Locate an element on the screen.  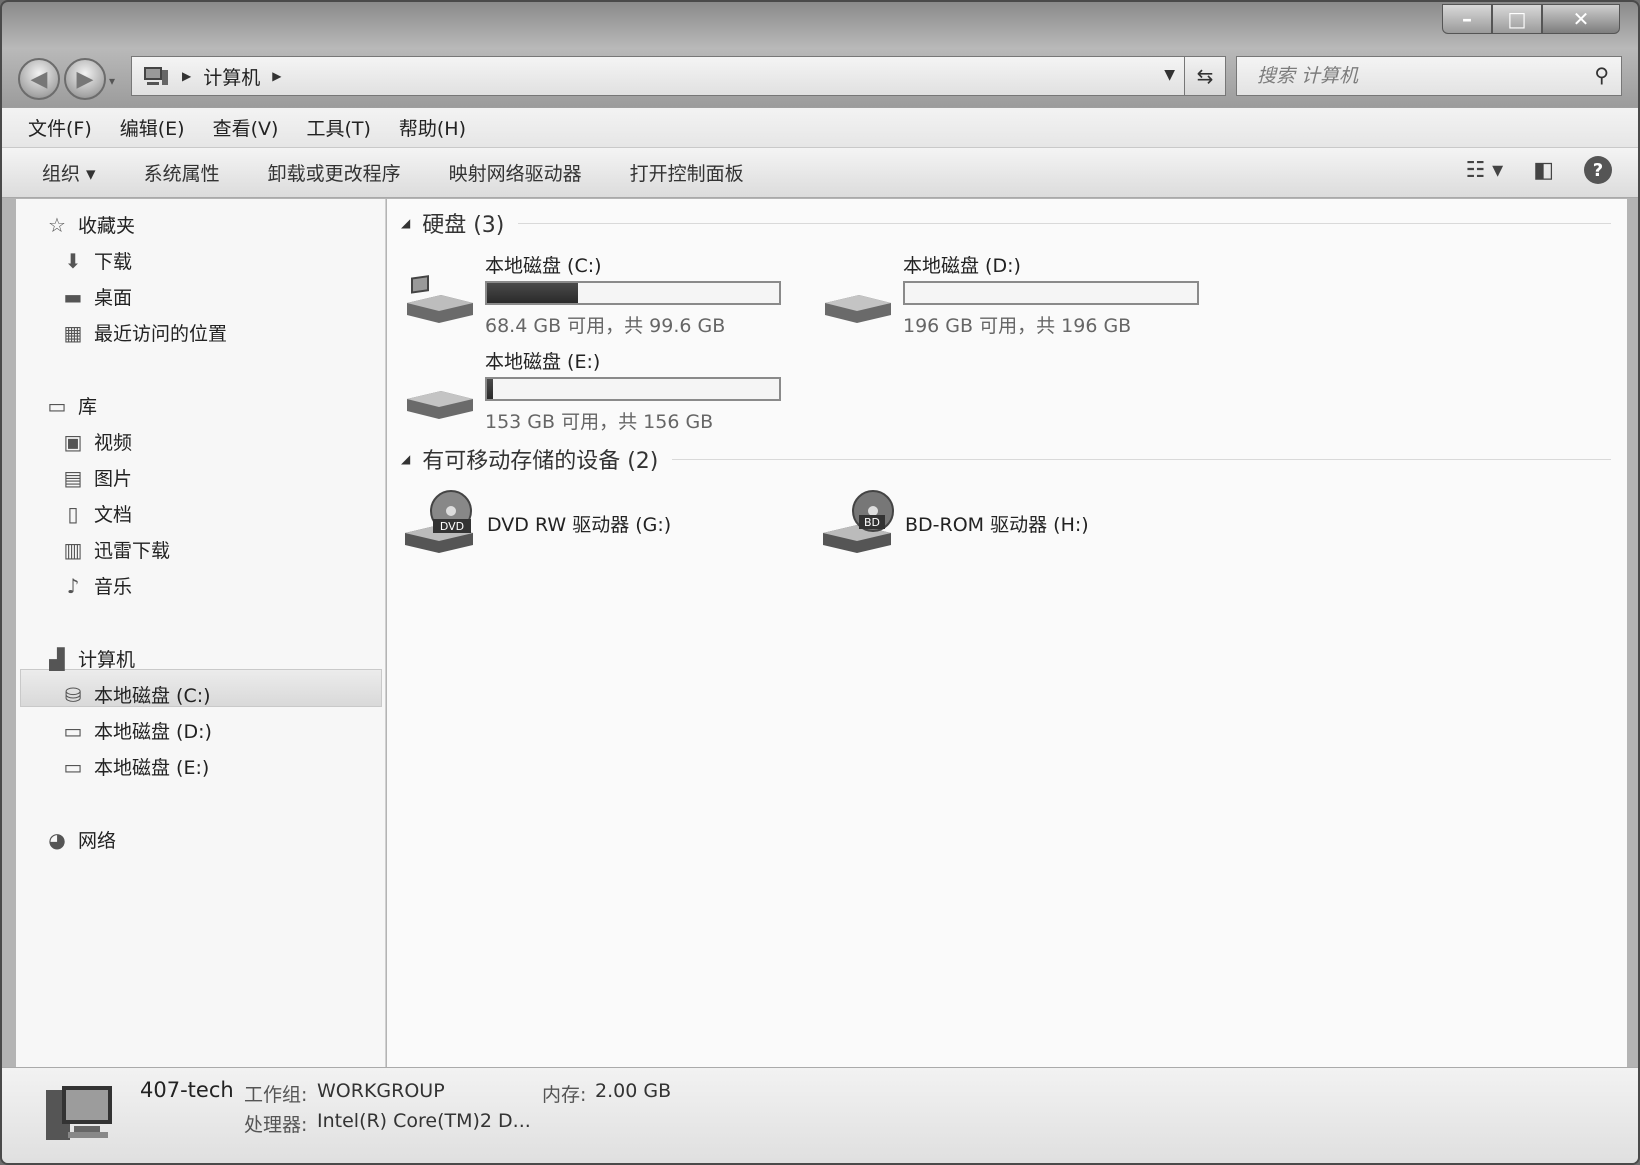
recent-pages-dropdown: ▾ is located at coordinates (112, 81).